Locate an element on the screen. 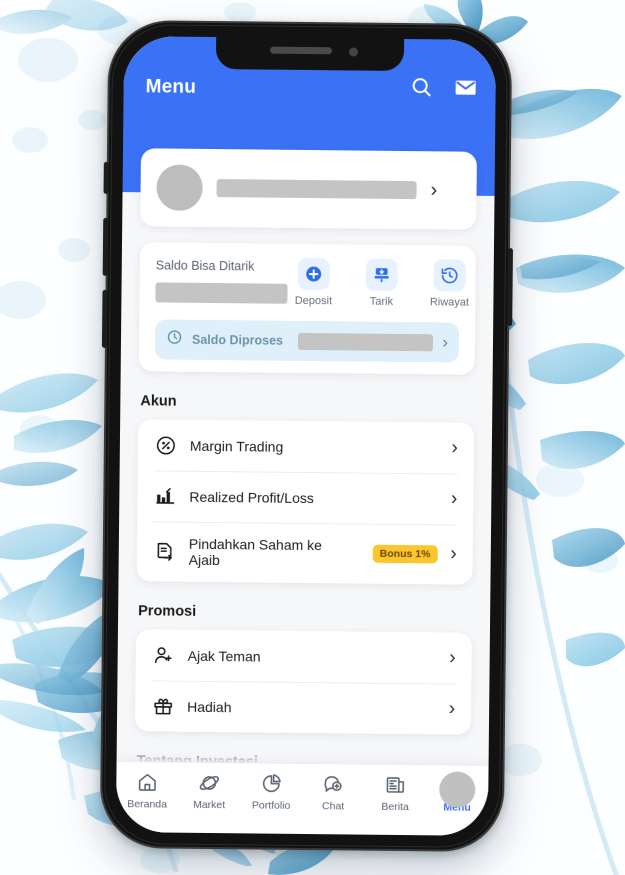  person-add-icon is located at coordinates (163, 654).